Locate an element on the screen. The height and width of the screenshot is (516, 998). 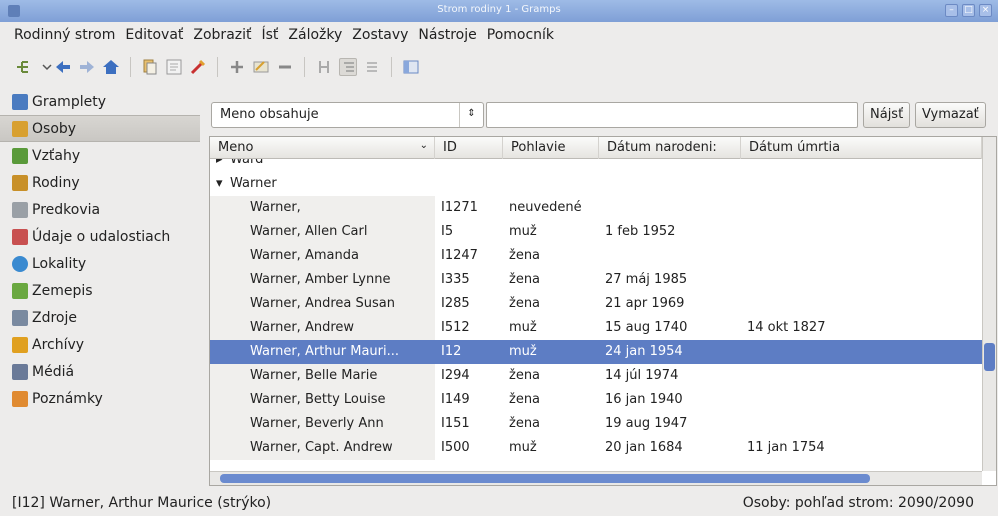
maximize-icon: □ is located at coordinates (968, 10).